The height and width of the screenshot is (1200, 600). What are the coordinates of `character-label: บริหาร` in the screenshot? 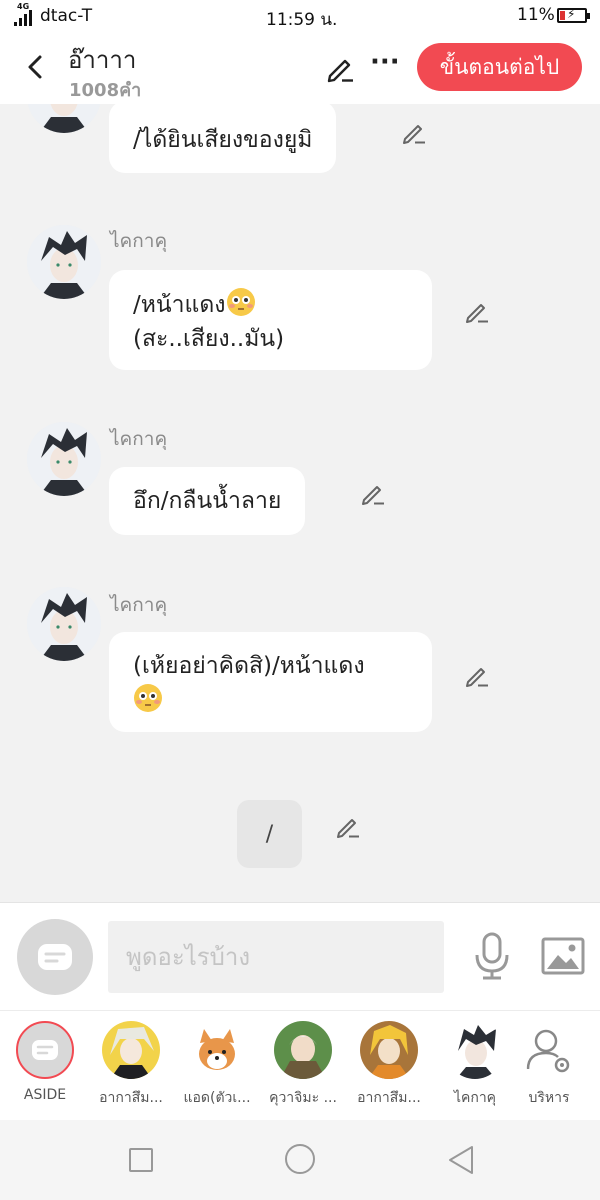 It's located at (549, 1098).